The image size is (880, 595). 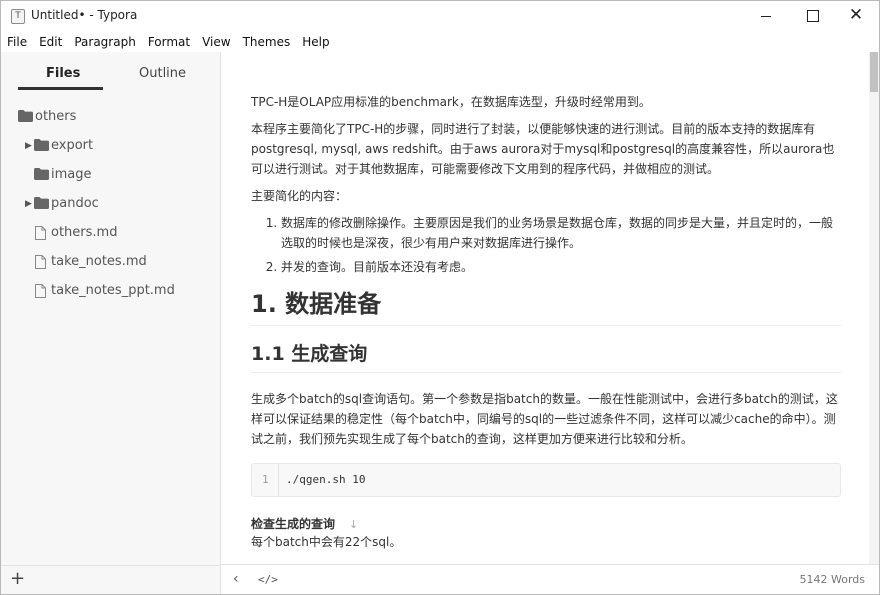 What do you see at coordinates (546, 196) in the screenshot?
I see `paragraph: 主要简化的内容：` at bounding box center [546, 196].